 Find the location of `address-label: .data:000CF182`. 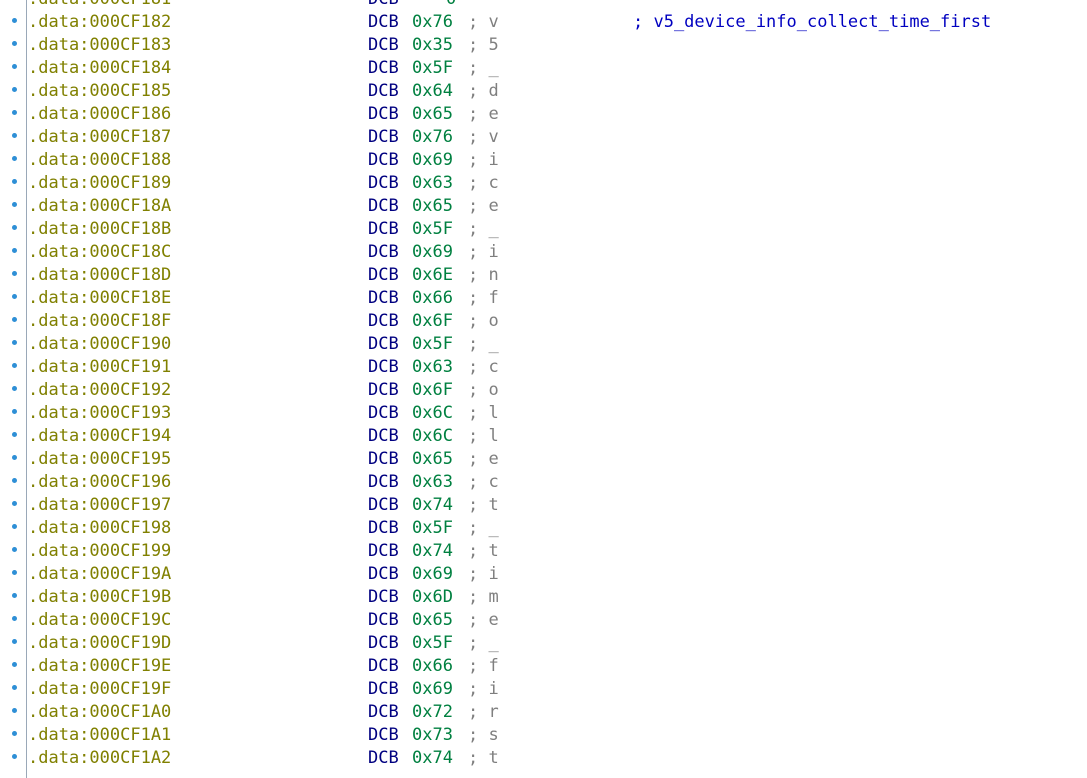

address-label: .data:000CF182 is located at coordinates (99, 22).